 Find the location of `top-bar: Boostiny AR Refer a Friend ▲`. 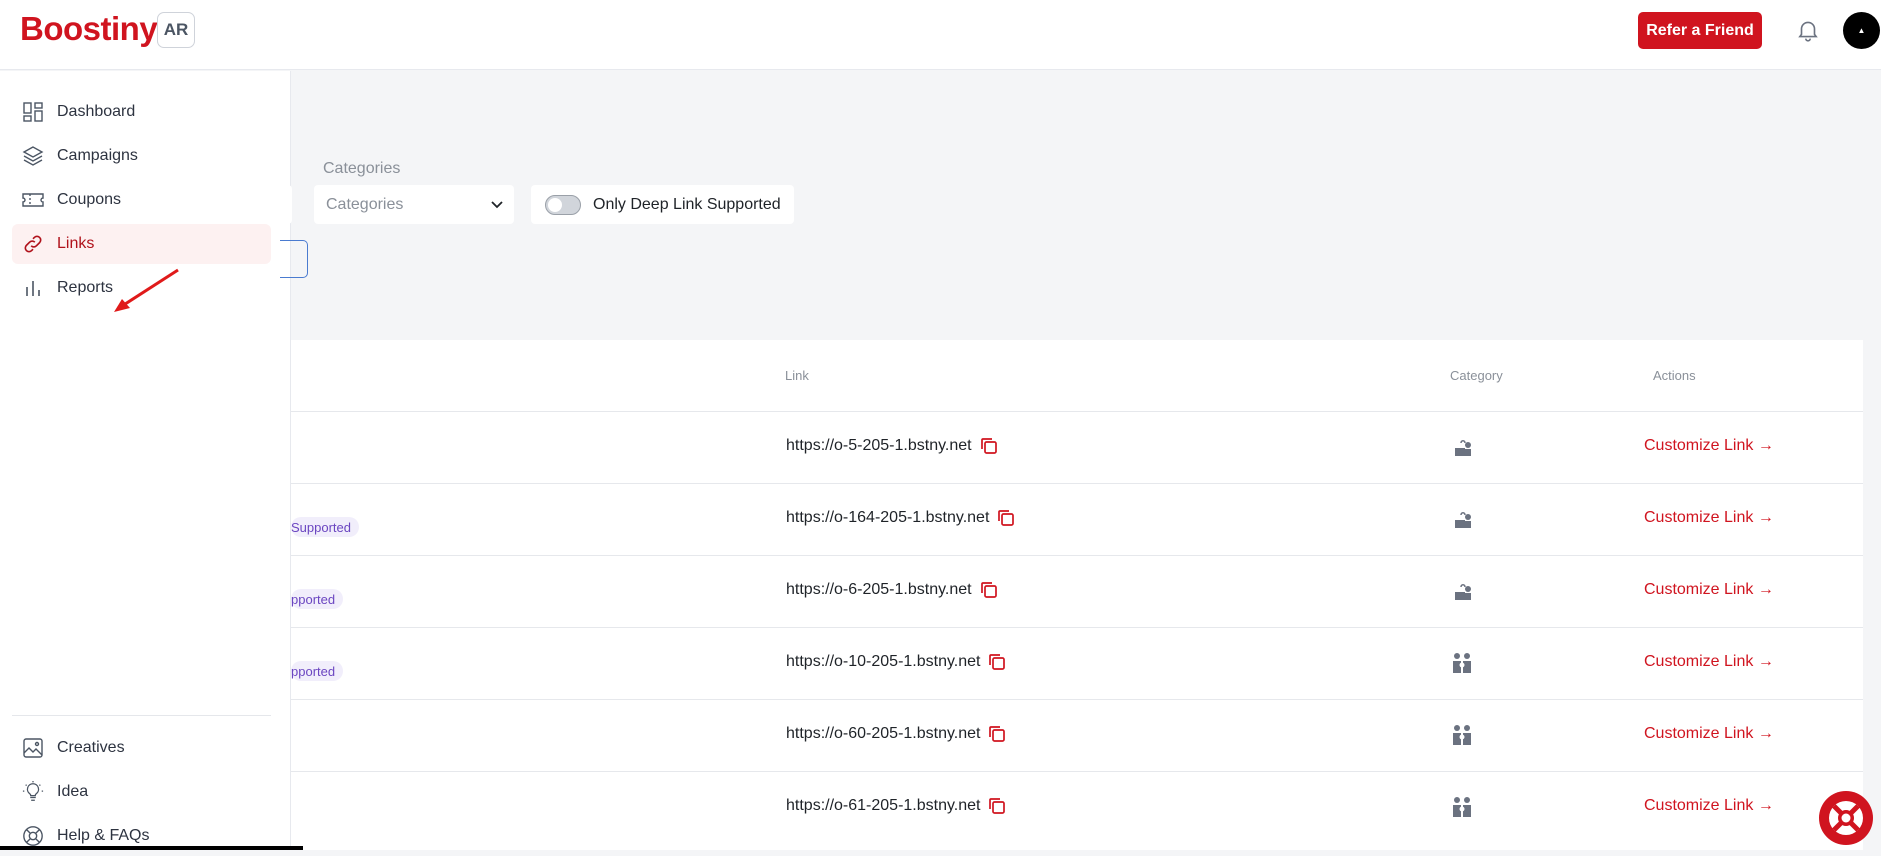

top-bar: Boostiny AR Refer a Friend ▲ is located at coordinates (940, 35).